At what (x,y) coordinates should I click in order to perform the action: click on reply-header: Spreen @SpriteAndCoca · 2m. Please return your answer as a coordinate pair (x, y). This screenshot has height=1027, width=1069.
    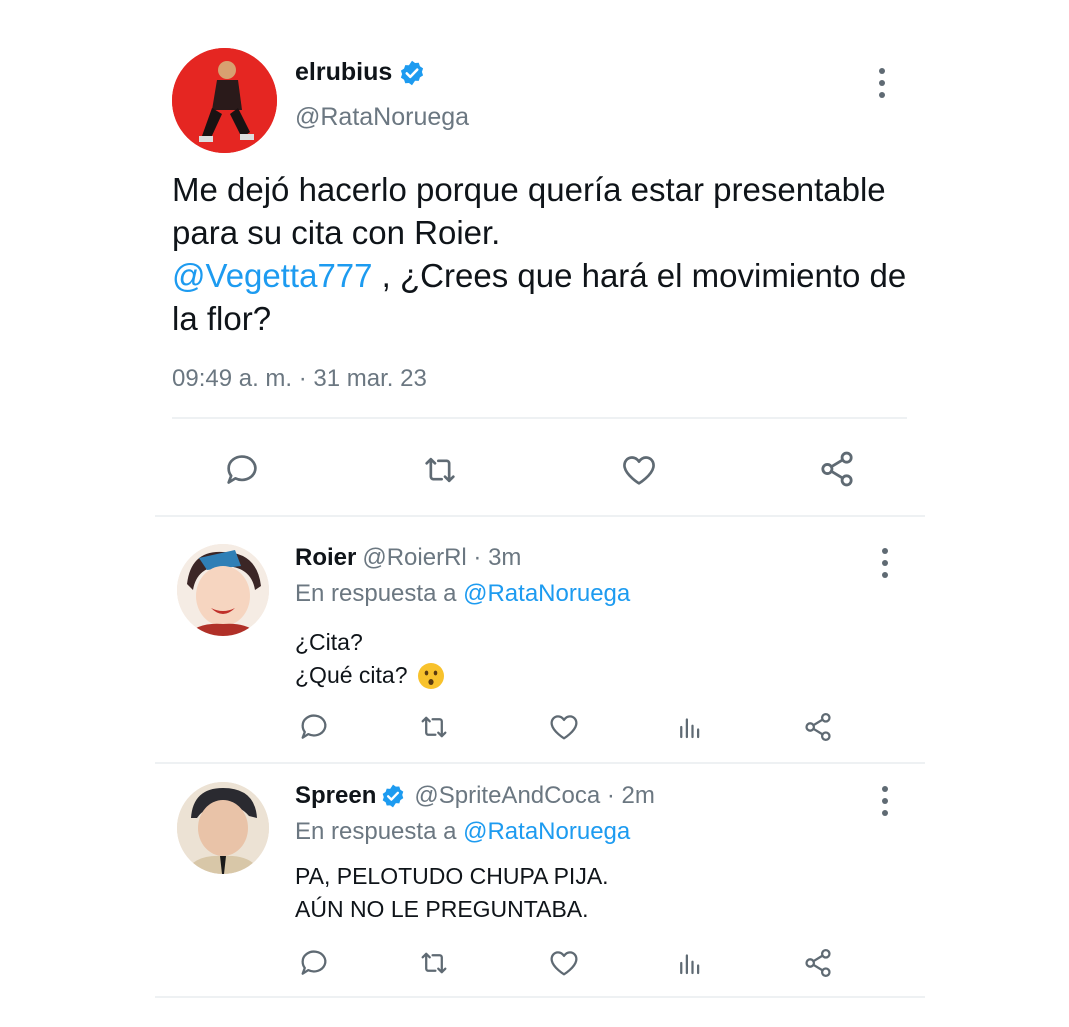
    Looking at the image, I should click on (475, 796).